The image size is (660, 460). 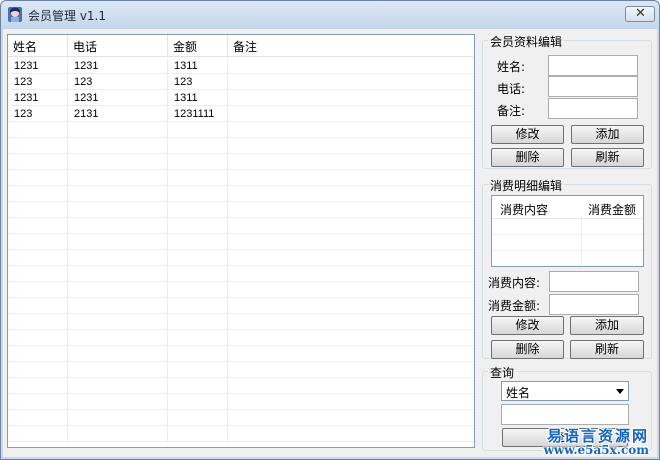 What do you see at coordinates (620, 391) in the screenshot?
I see `chevron-down-icon` at bounding box center [620, 391].